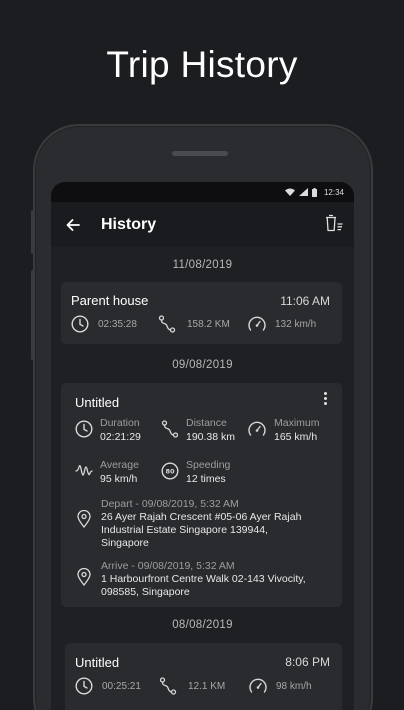 This screenshot has width=404, height=710. I want to click on average-speed-stat: Average 95 km/h, so click(107, 472).